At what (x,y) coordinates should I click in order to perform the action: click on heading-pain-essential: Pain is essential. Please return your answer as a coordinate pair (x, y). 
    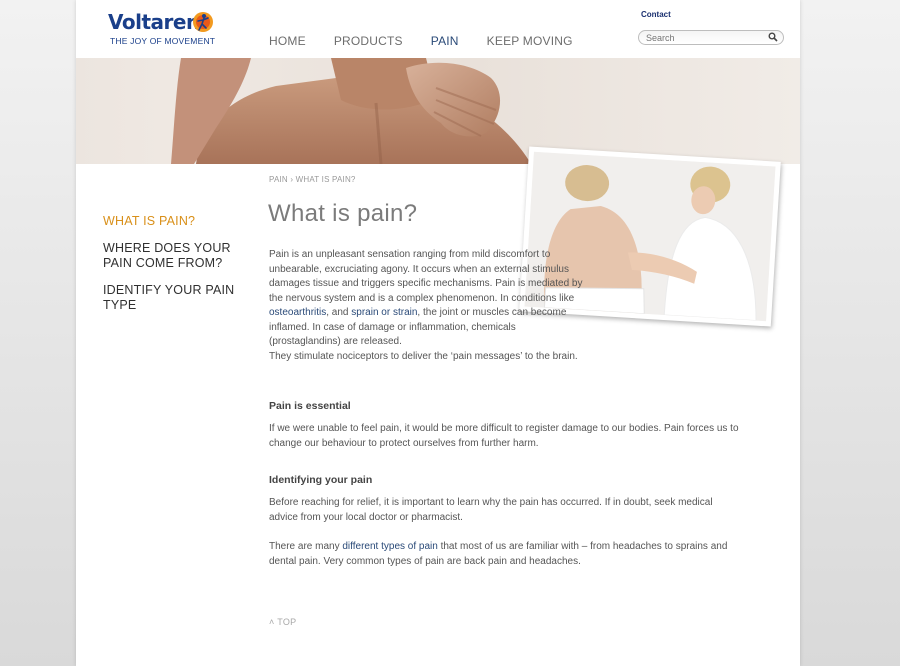
    Looking at the image, I should click on (310, 406).